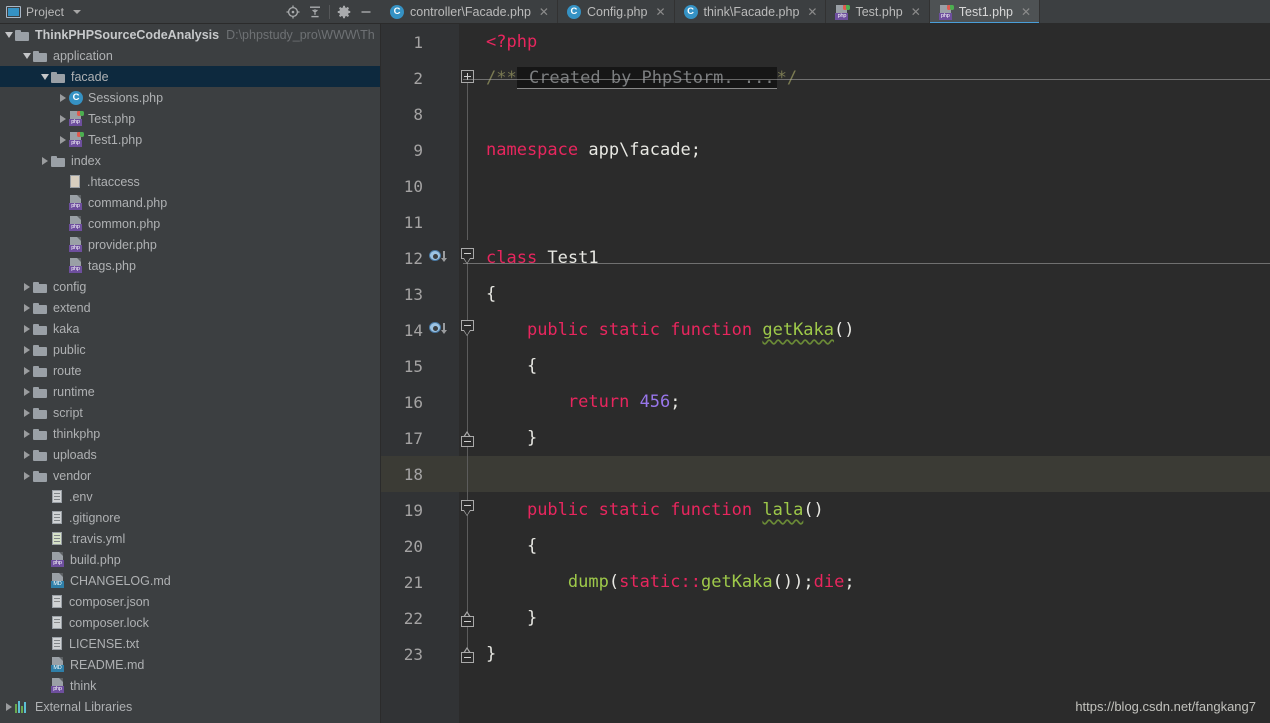 Image resolution: width=1270 pixels, height=723 pixels. What do you see at coordinates (190, 517) in the screenshot?
I see `tree-row-gitignore: .gitignore` at bounding box center [190, 517].